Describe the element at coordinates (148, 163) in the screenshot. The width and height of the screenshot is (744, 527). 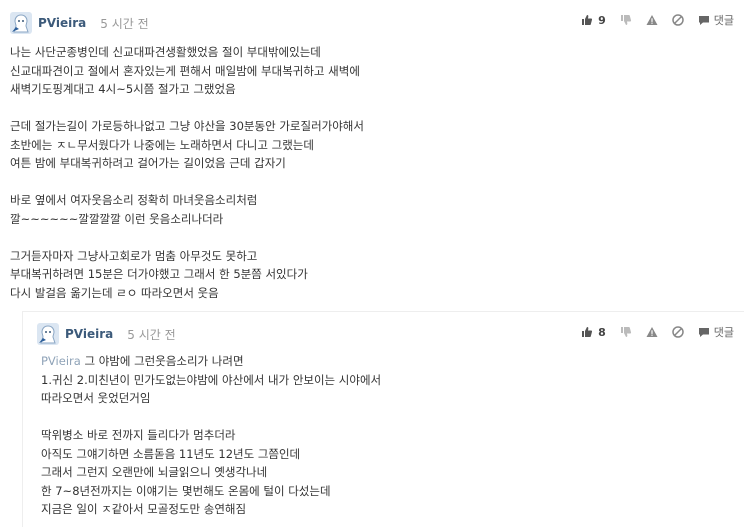
I see `comment-line: 여튼 밤에 부대복귀하려고 걸어가는 길이었음 근데 갑자기` at that location.